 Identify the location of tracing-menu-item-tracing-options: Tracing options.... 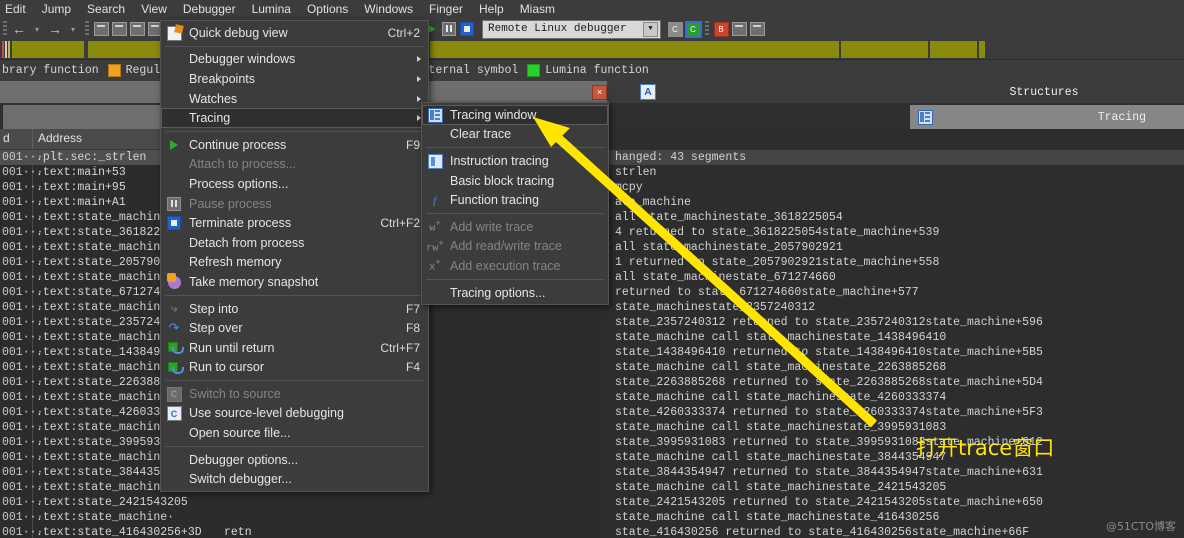
(515, 293).